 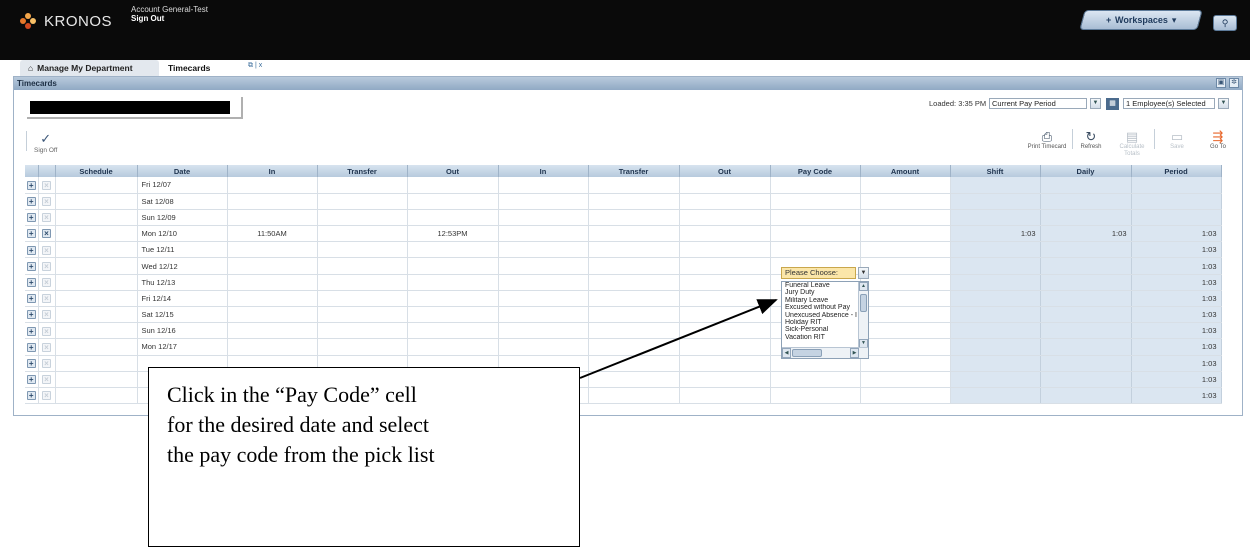 I want to click on callout-line-3: the pay code from the pick list, so click(x=301, y=454).